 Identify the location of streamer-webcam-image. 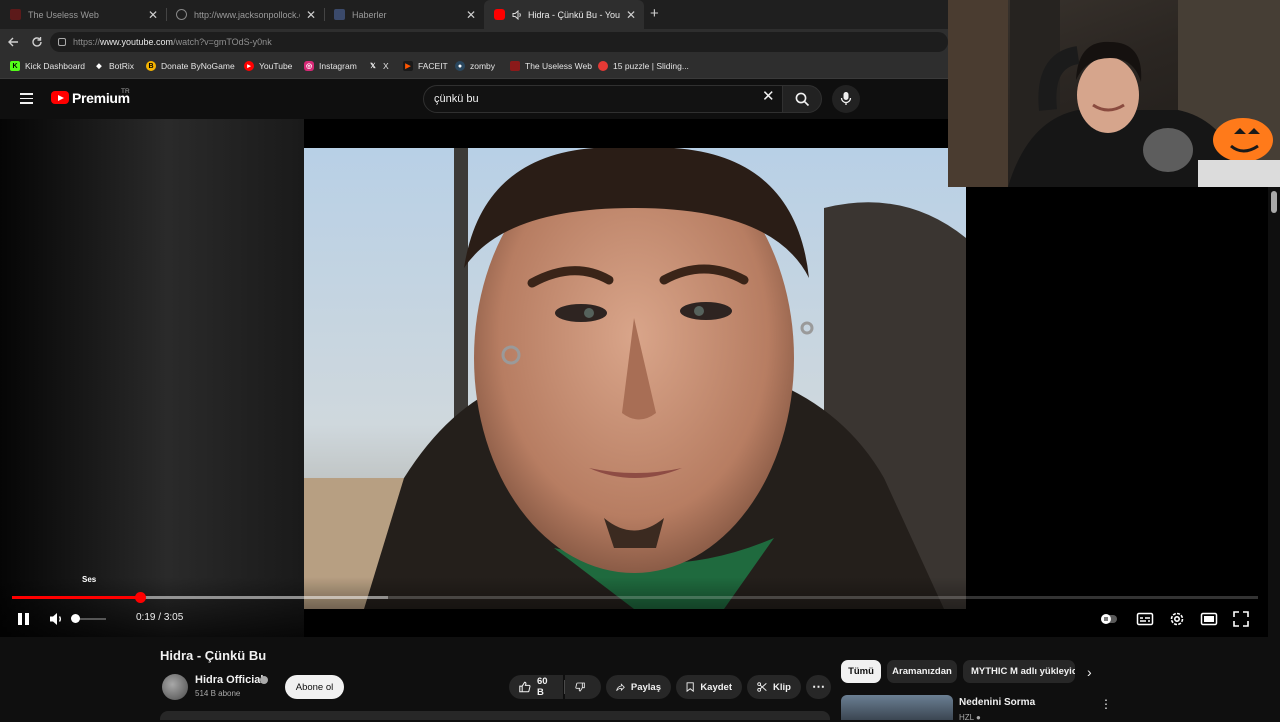
(1114, 93).